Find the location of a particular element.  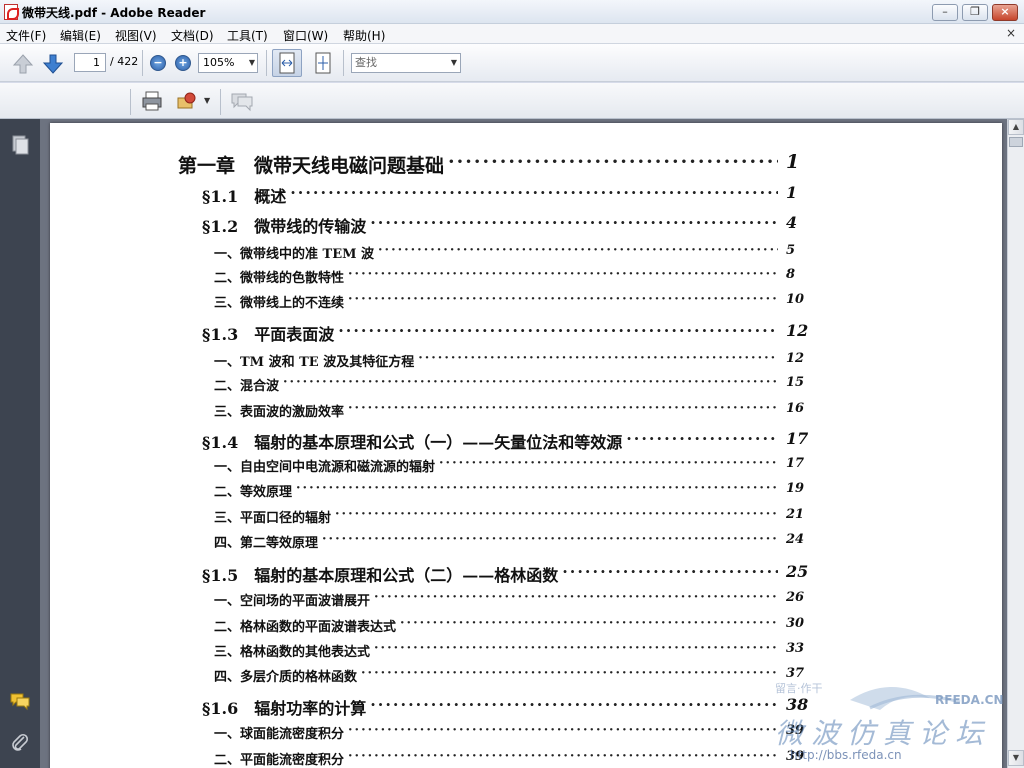

fit-width-button is located at coordinates (287, 63).